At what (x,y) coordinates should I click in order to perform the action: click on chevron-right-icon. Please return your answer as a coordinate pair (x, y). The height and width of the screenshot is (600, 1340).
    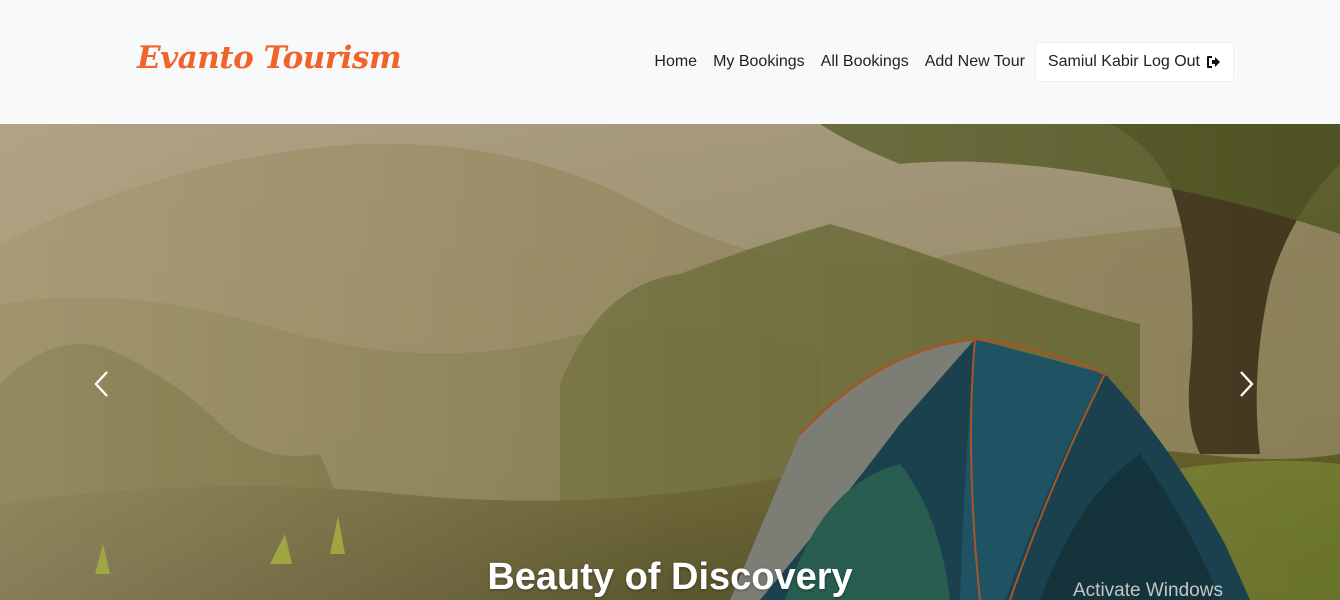
    Looking at the image, I should click on (1247, 386).